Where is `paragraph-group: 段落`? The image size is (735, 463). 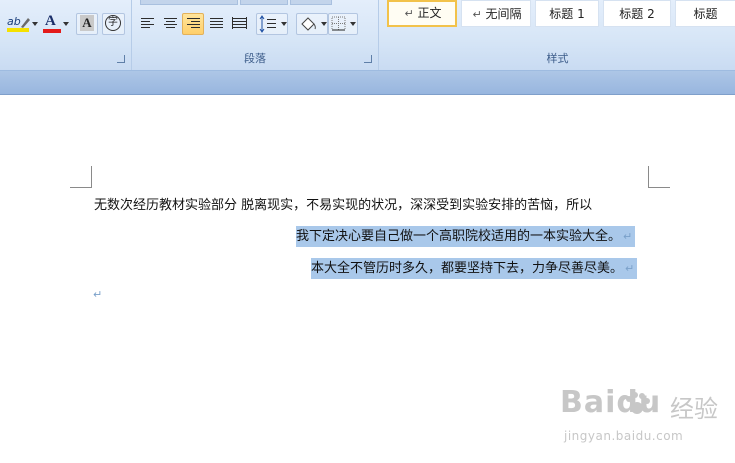
paragraph-group: 段落 is located at coordinates (255, 35).